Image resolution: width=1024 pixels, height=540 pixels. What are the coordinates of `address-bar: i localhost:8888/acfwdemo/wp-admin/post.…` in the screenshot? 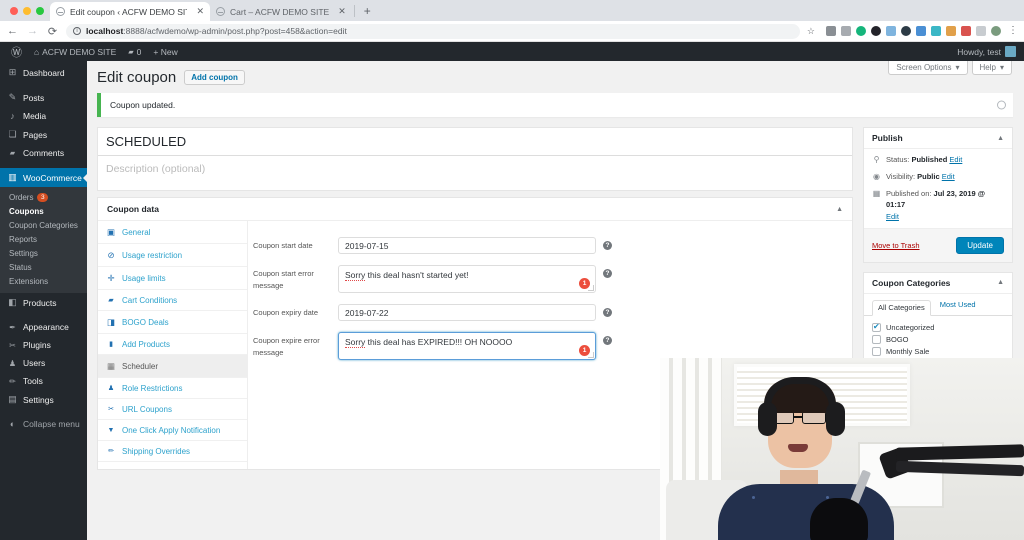 It's located at (433, 31).